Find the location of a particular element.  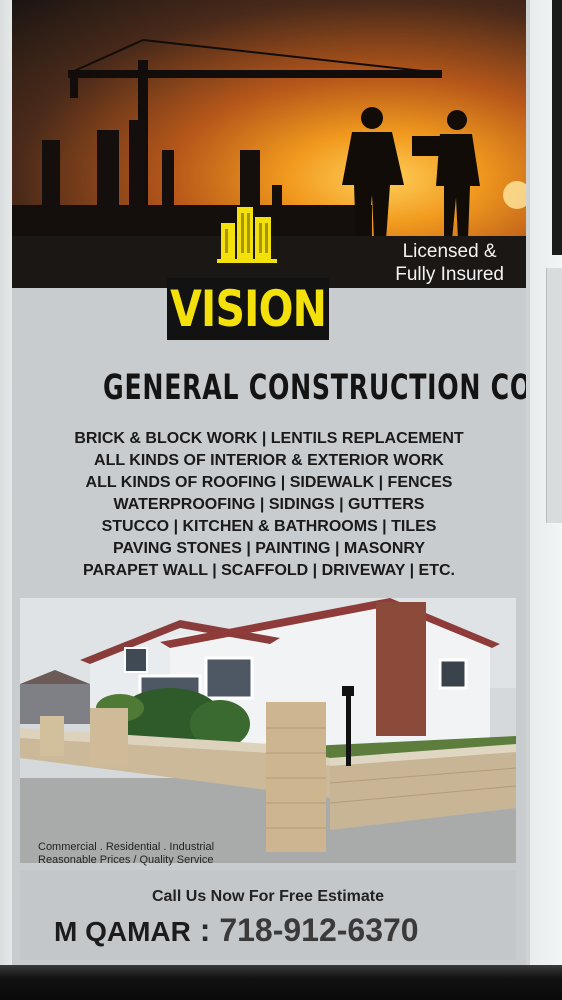

company-name-text: GENERAL CONSTRUCTION CORP is located at coordinates (314, 388).